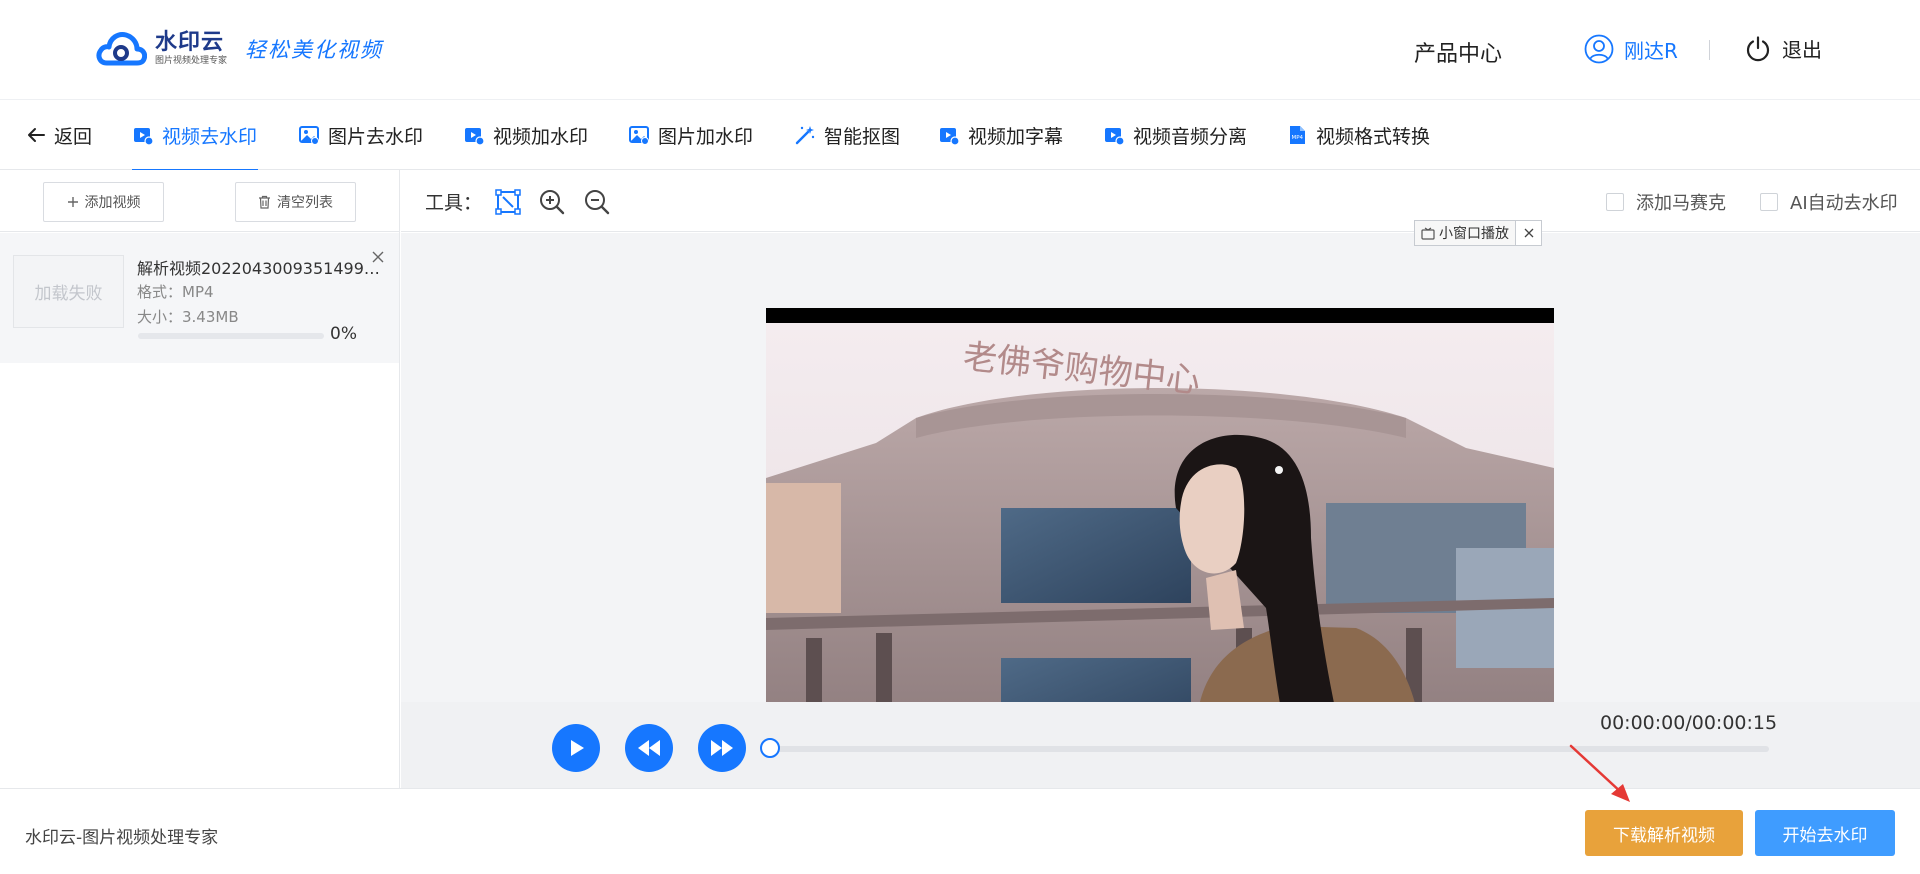 This screenshot has width=1920, height=874. I want to click on player-controls: 00:00:00/00:00:15, so click(1160, 745).